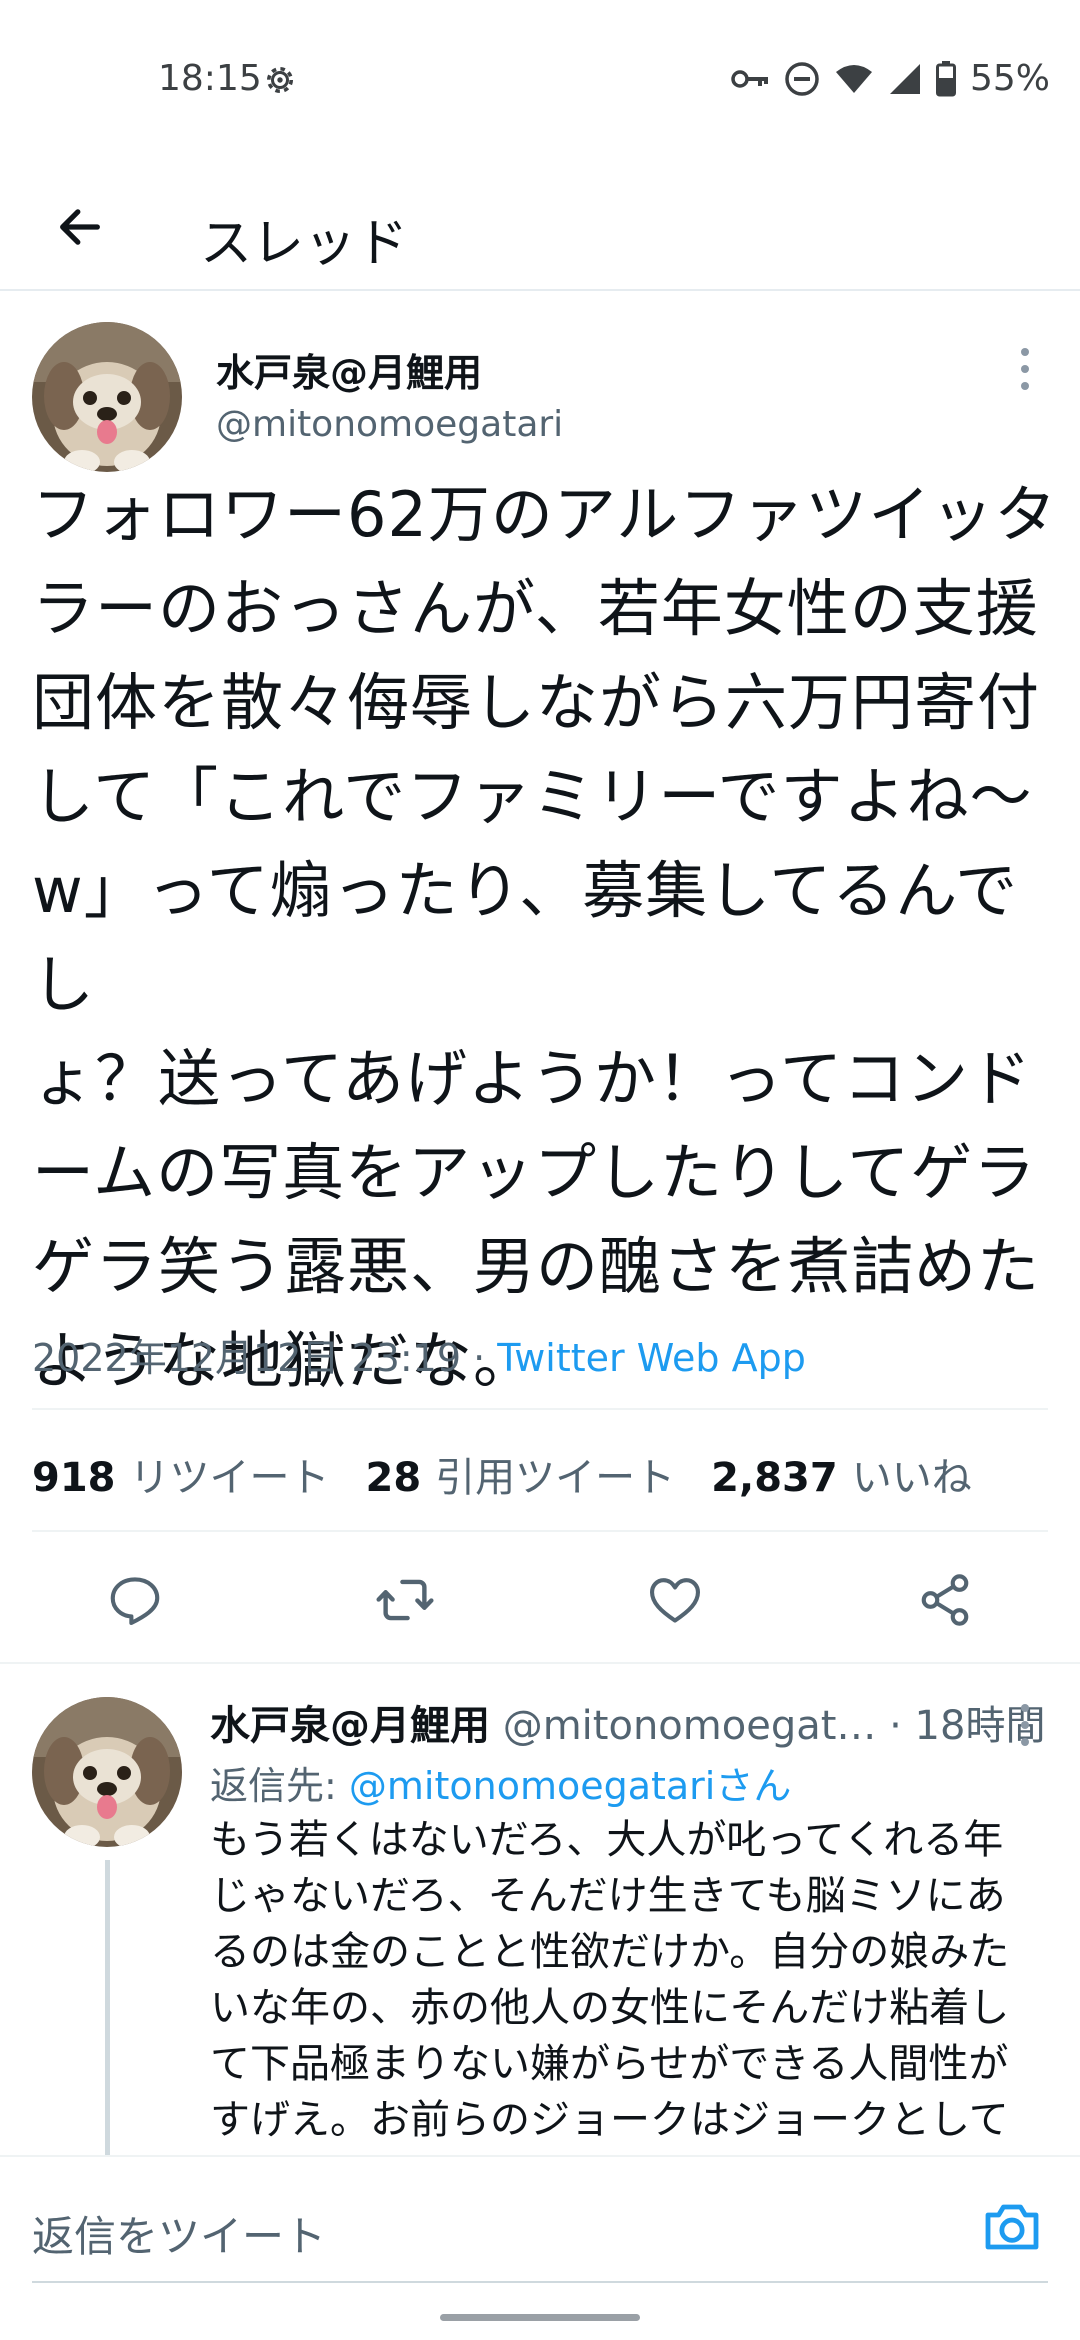  I want to click on tweet-text-line: ームの写真をアップしたりしてゲラ, so click(534, 1172).